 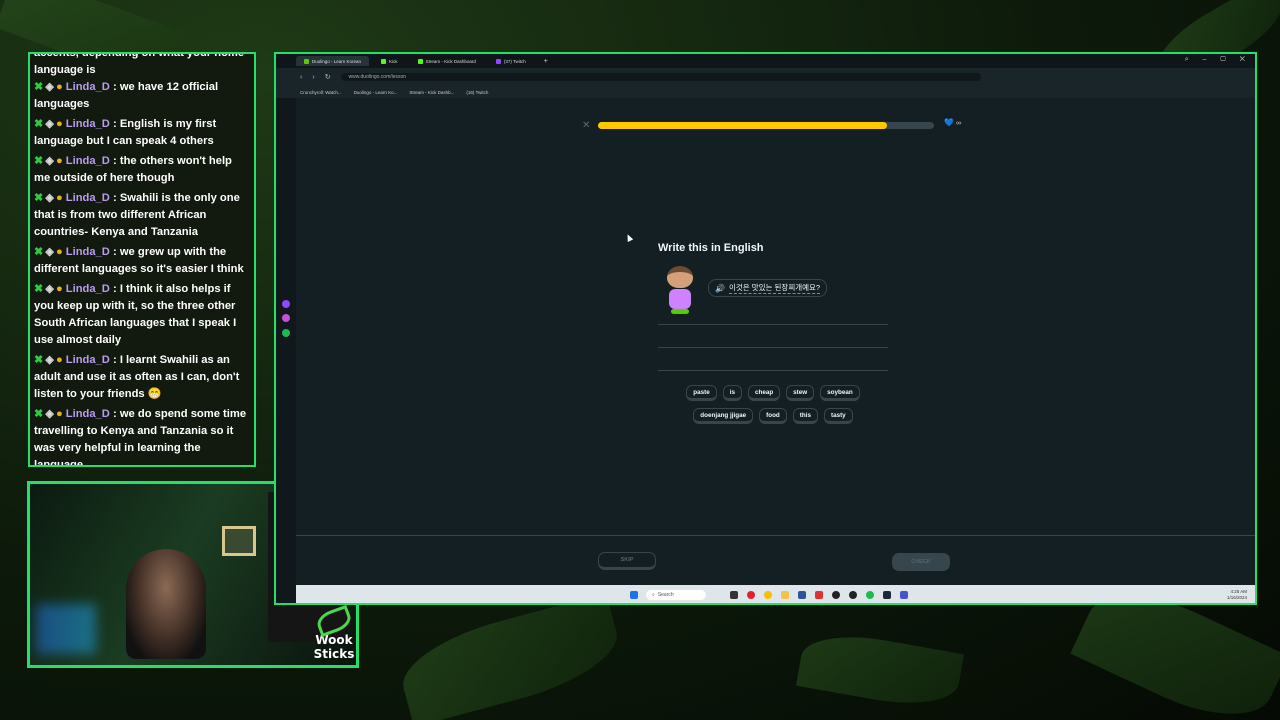 I want to click on word-bank-row: doenjang jjigae food this tasty, so click(x=773, y=416).